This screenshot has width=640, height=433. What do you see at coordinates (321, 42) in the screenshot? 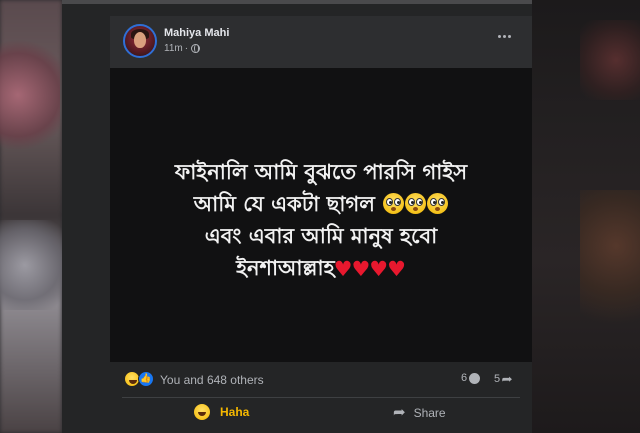
I see `post-header` at bounding box center [321, 42].